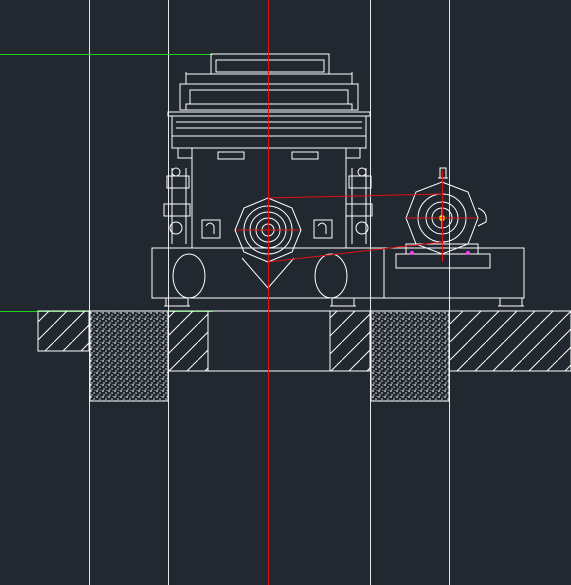 The height and width of the screenshot is (585, 571). Describe the element at coordinates (177, 205) in the screenshot. I see `left-cylinder` at that location.